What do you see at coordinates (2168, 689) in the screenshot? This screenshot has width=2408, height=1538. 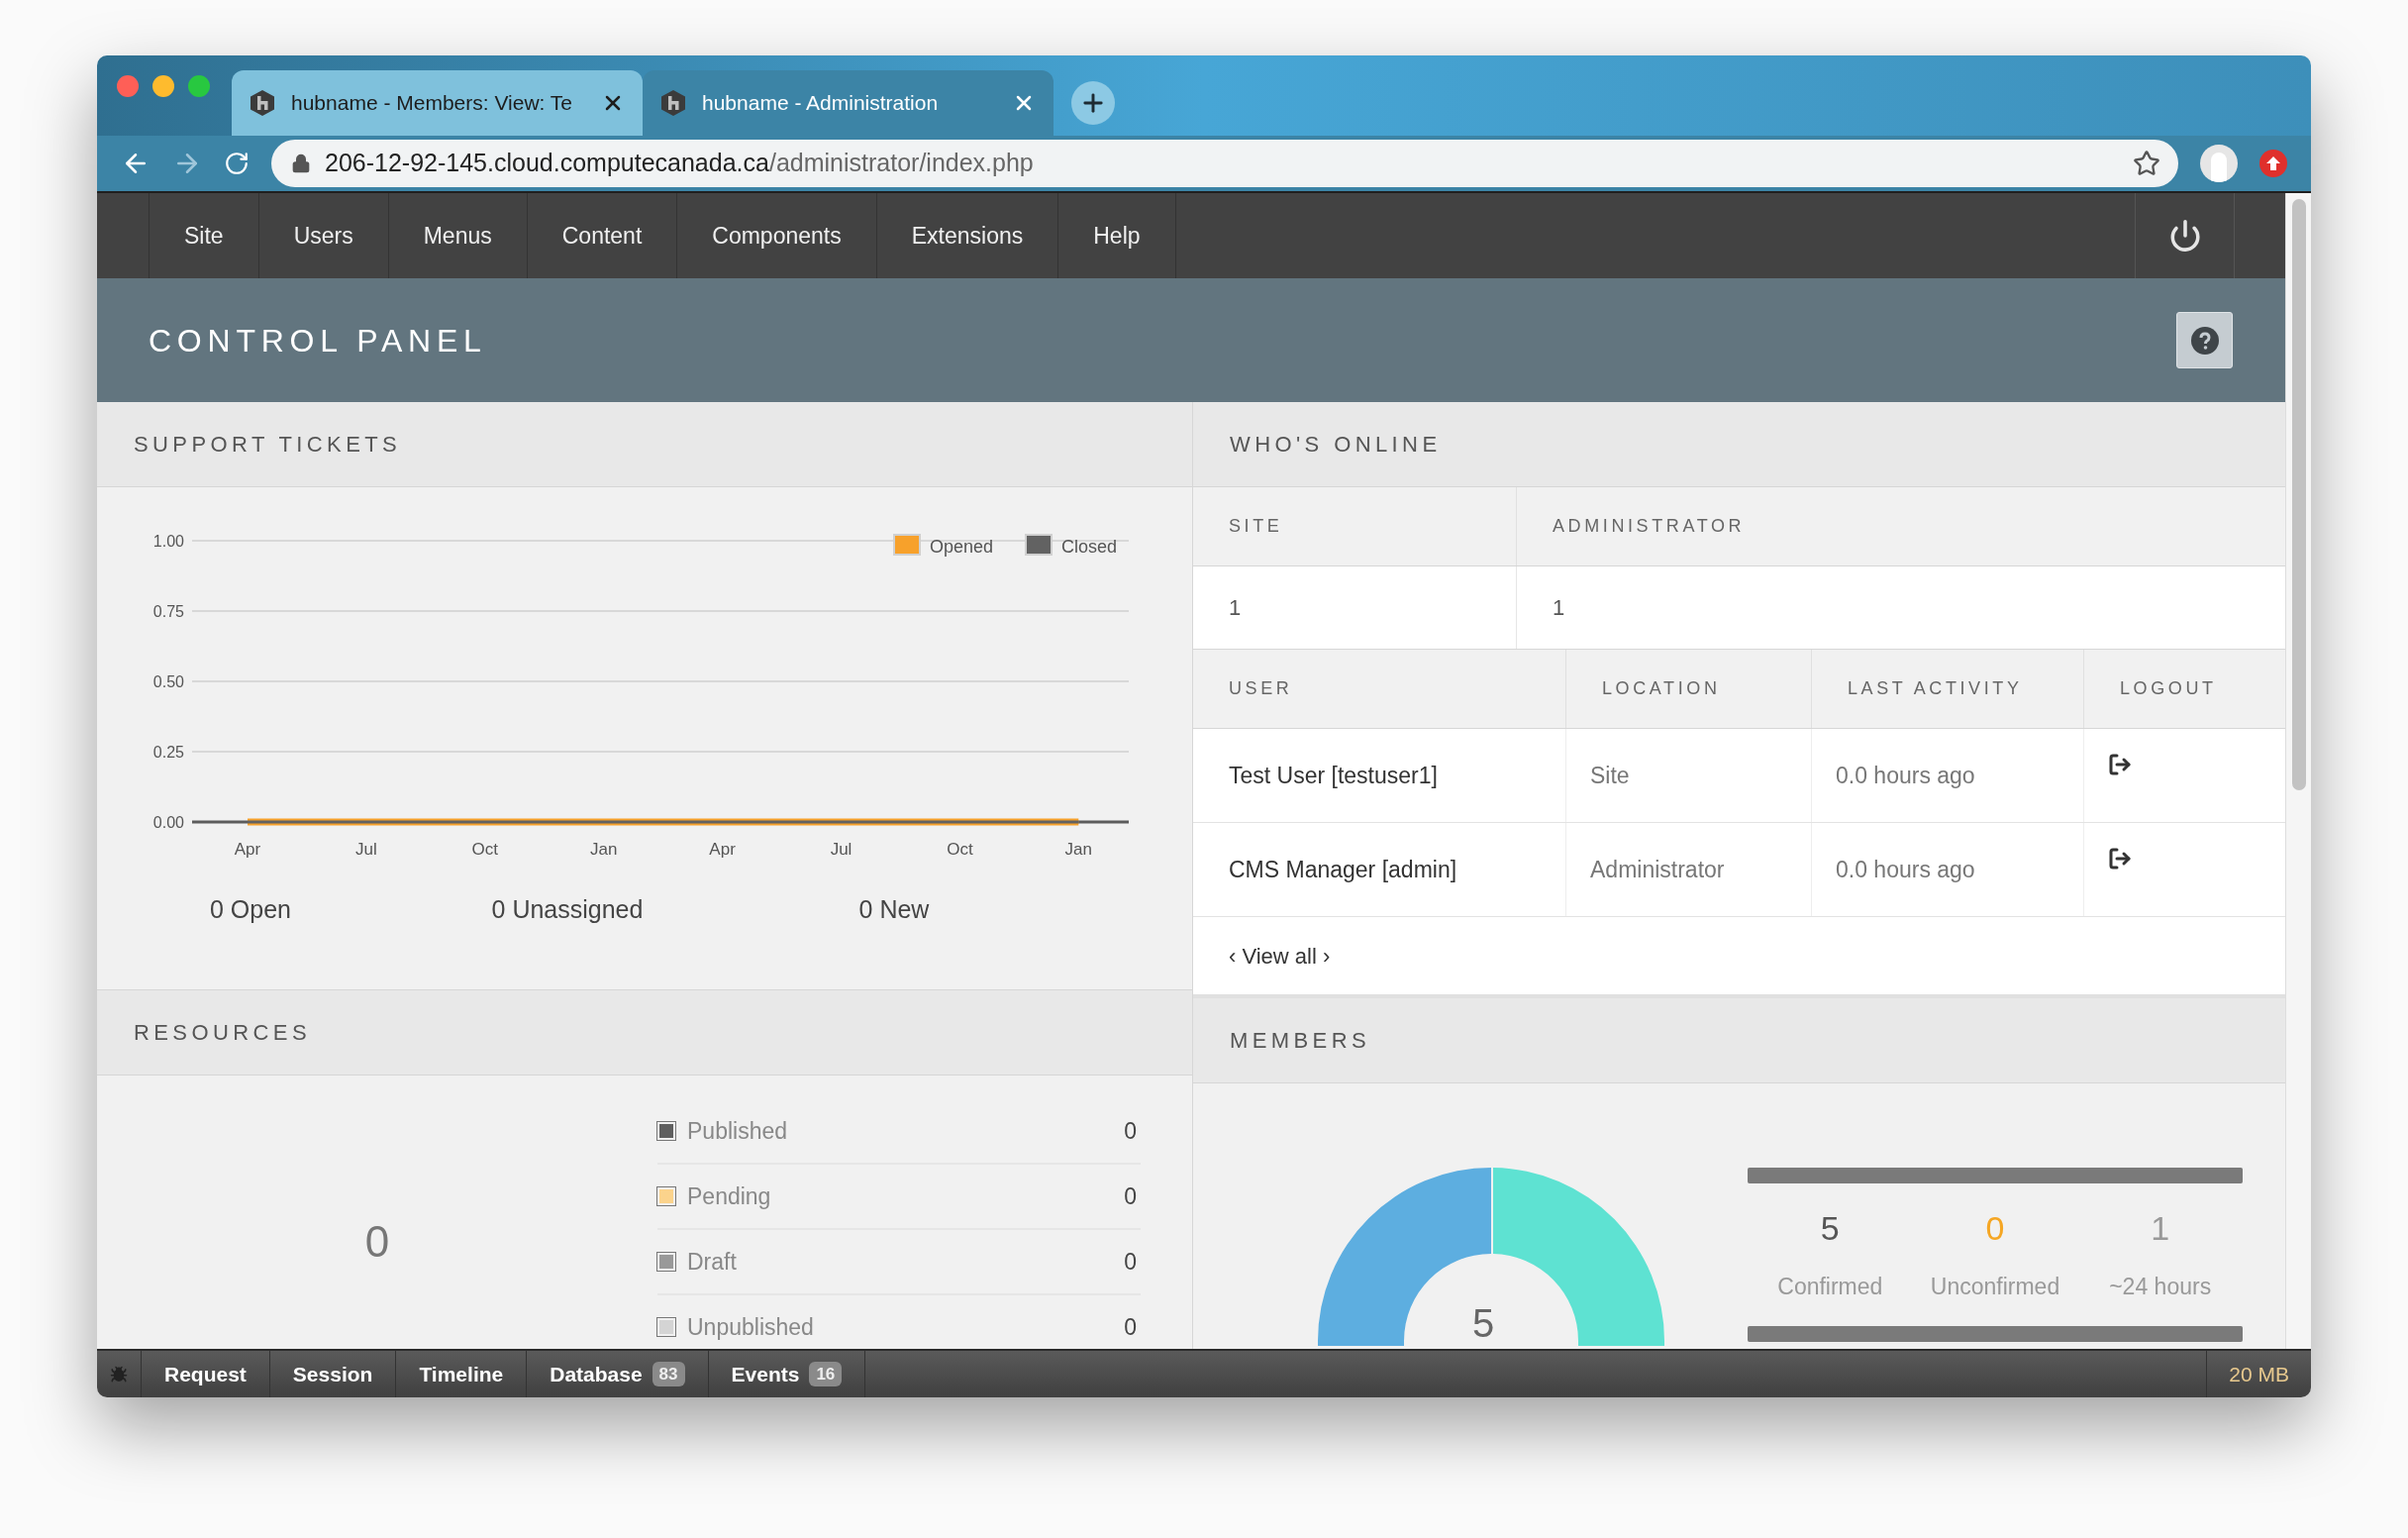 I see `column-header: LOGOUT` at bounding box center [2168, 689].